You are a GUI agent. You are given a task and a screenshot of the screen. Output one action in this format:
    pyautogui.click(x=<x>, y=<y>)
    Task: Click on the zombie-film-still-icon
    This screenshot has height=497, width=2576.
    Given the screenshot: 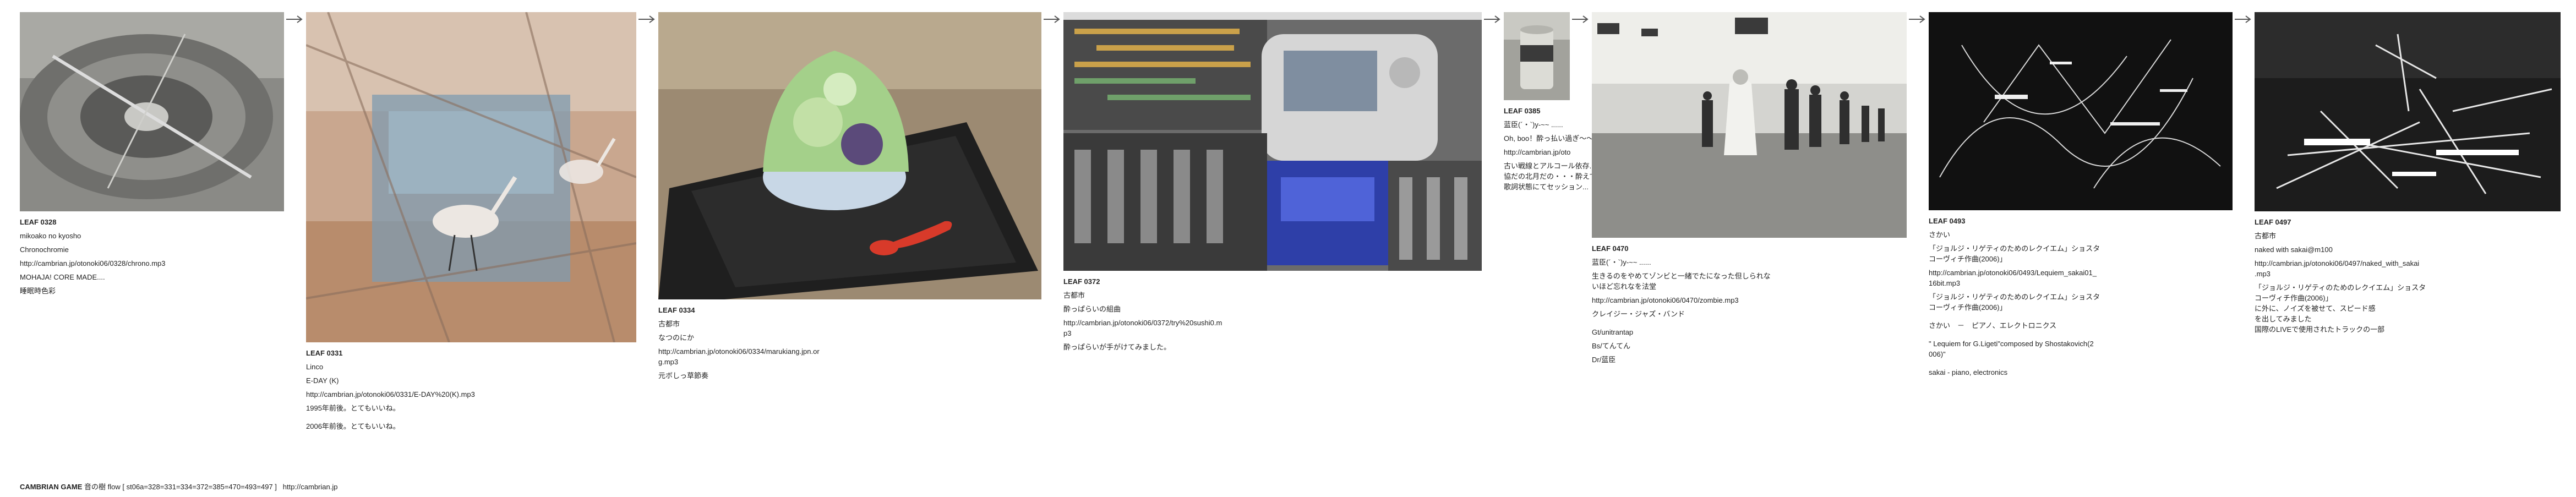 What is the action you would take?
    pyautogui.click(x=1750, y=125)
    